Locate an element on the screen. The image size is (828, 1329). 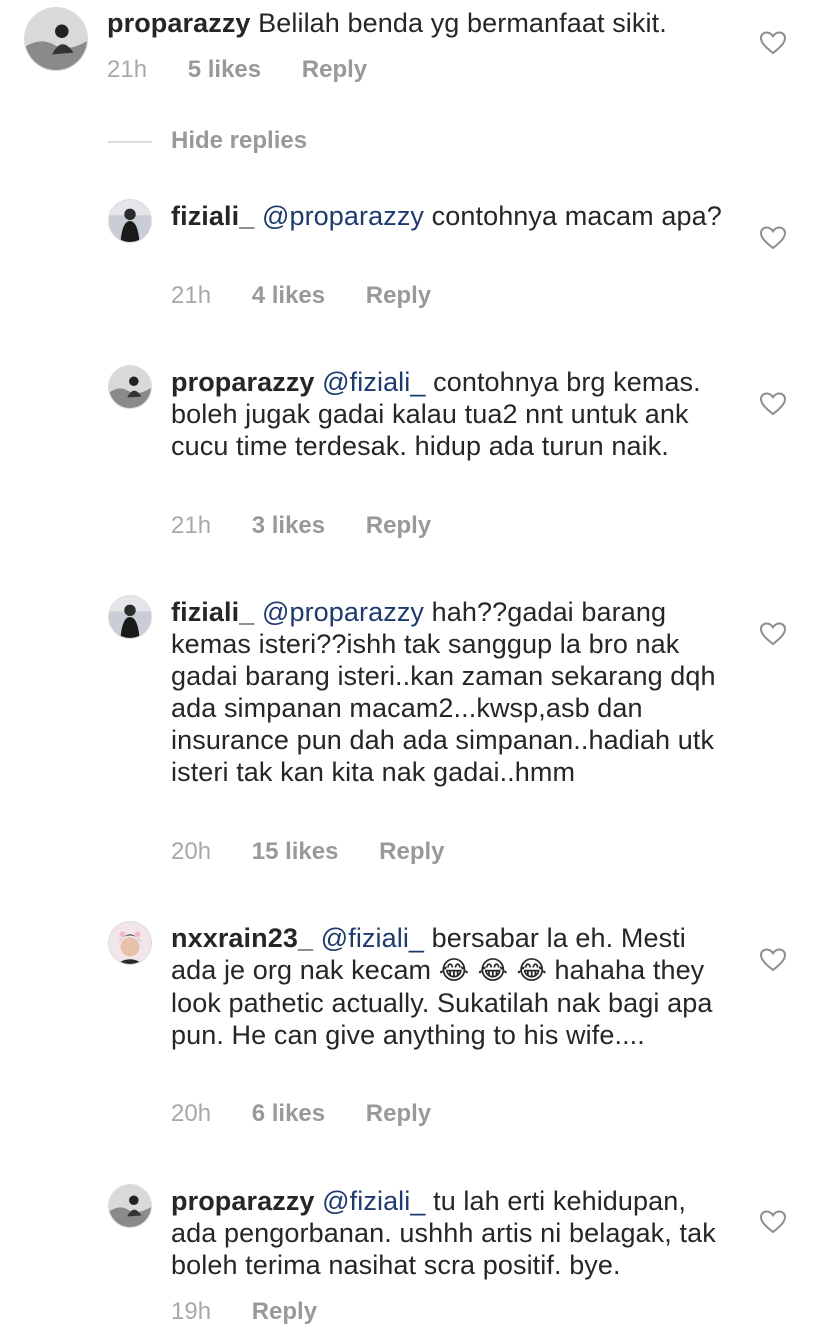
hide-replies-line is located at coordinates (130, 142).